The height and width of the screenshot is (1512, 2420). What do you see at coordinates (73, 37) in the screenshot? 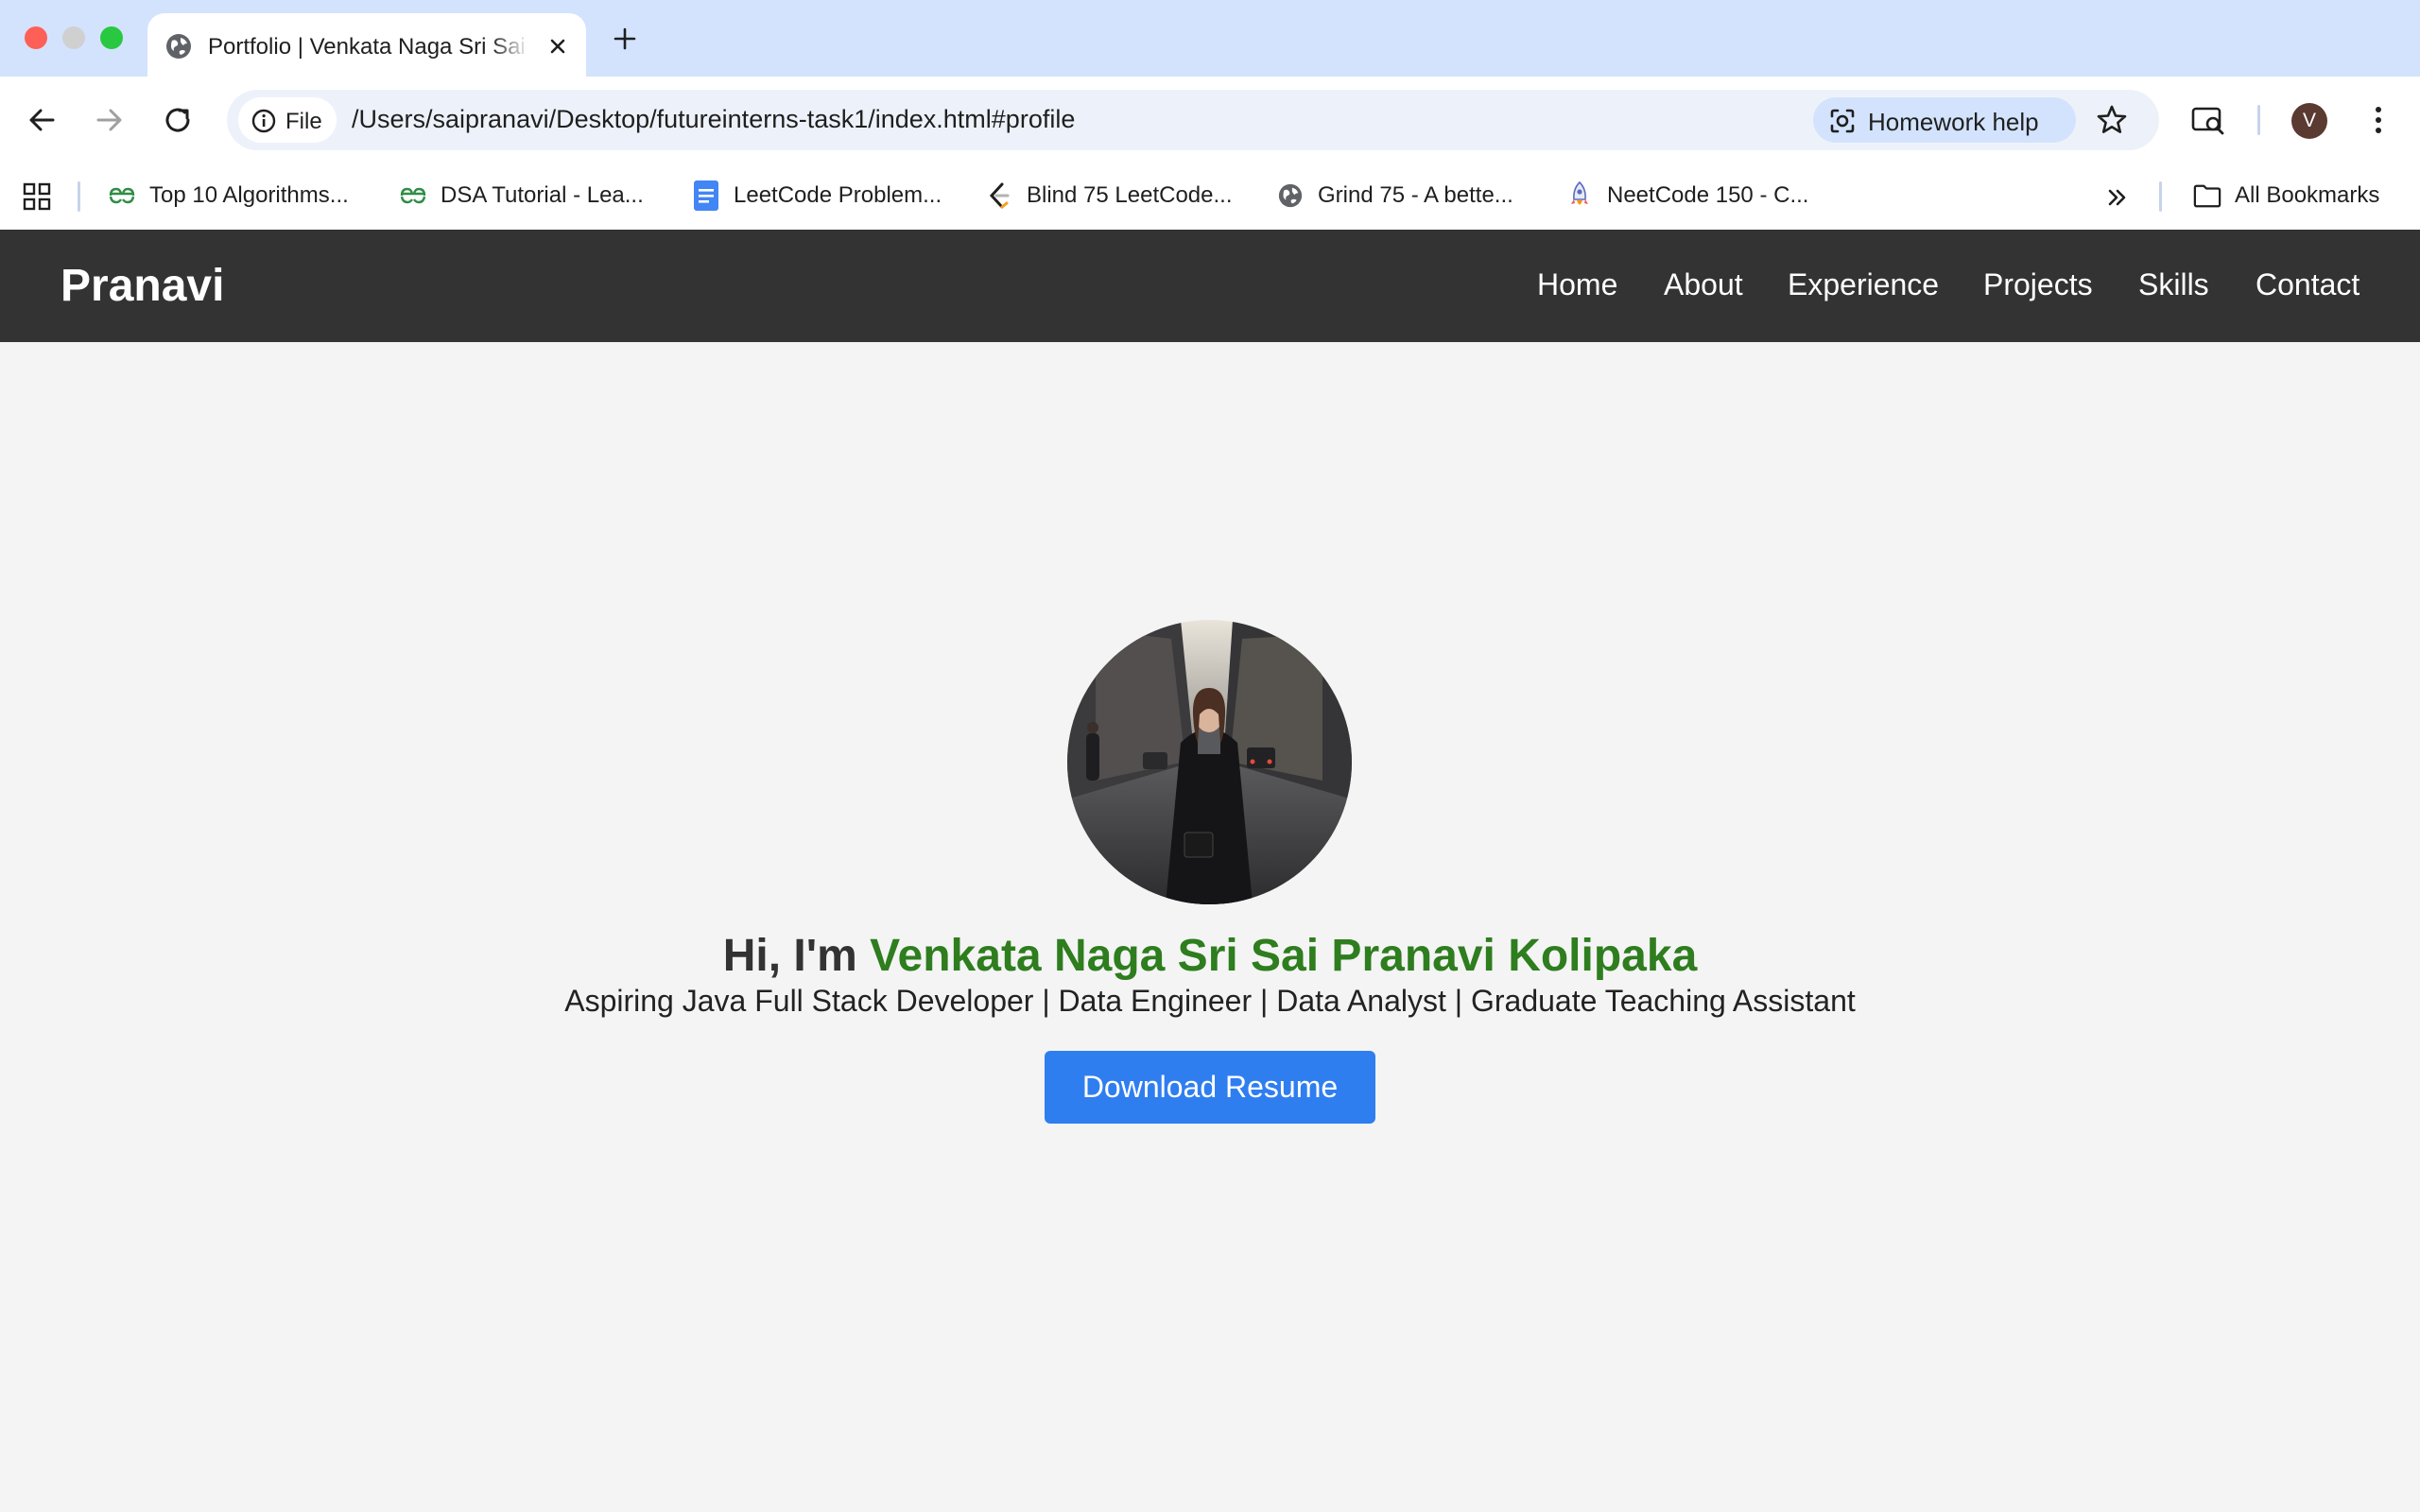
I see `window-minimize-button` at bounding box center [73, 37].